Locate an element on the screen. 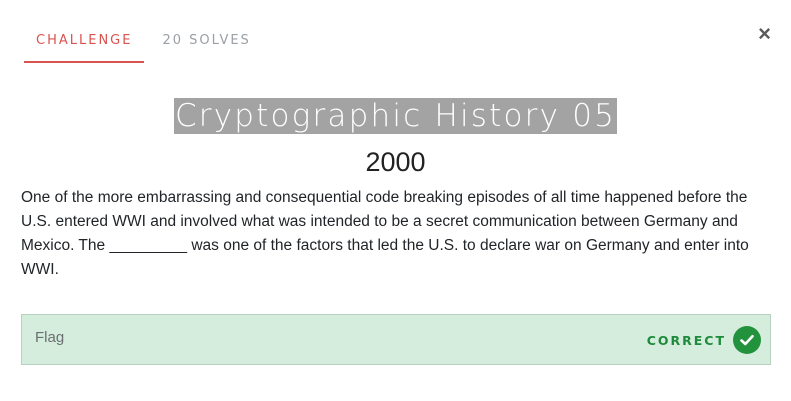 Image resolution: width=791 pixels, height=401 pixels. correct-status: CORRECT is located at coordinates (704, 340).